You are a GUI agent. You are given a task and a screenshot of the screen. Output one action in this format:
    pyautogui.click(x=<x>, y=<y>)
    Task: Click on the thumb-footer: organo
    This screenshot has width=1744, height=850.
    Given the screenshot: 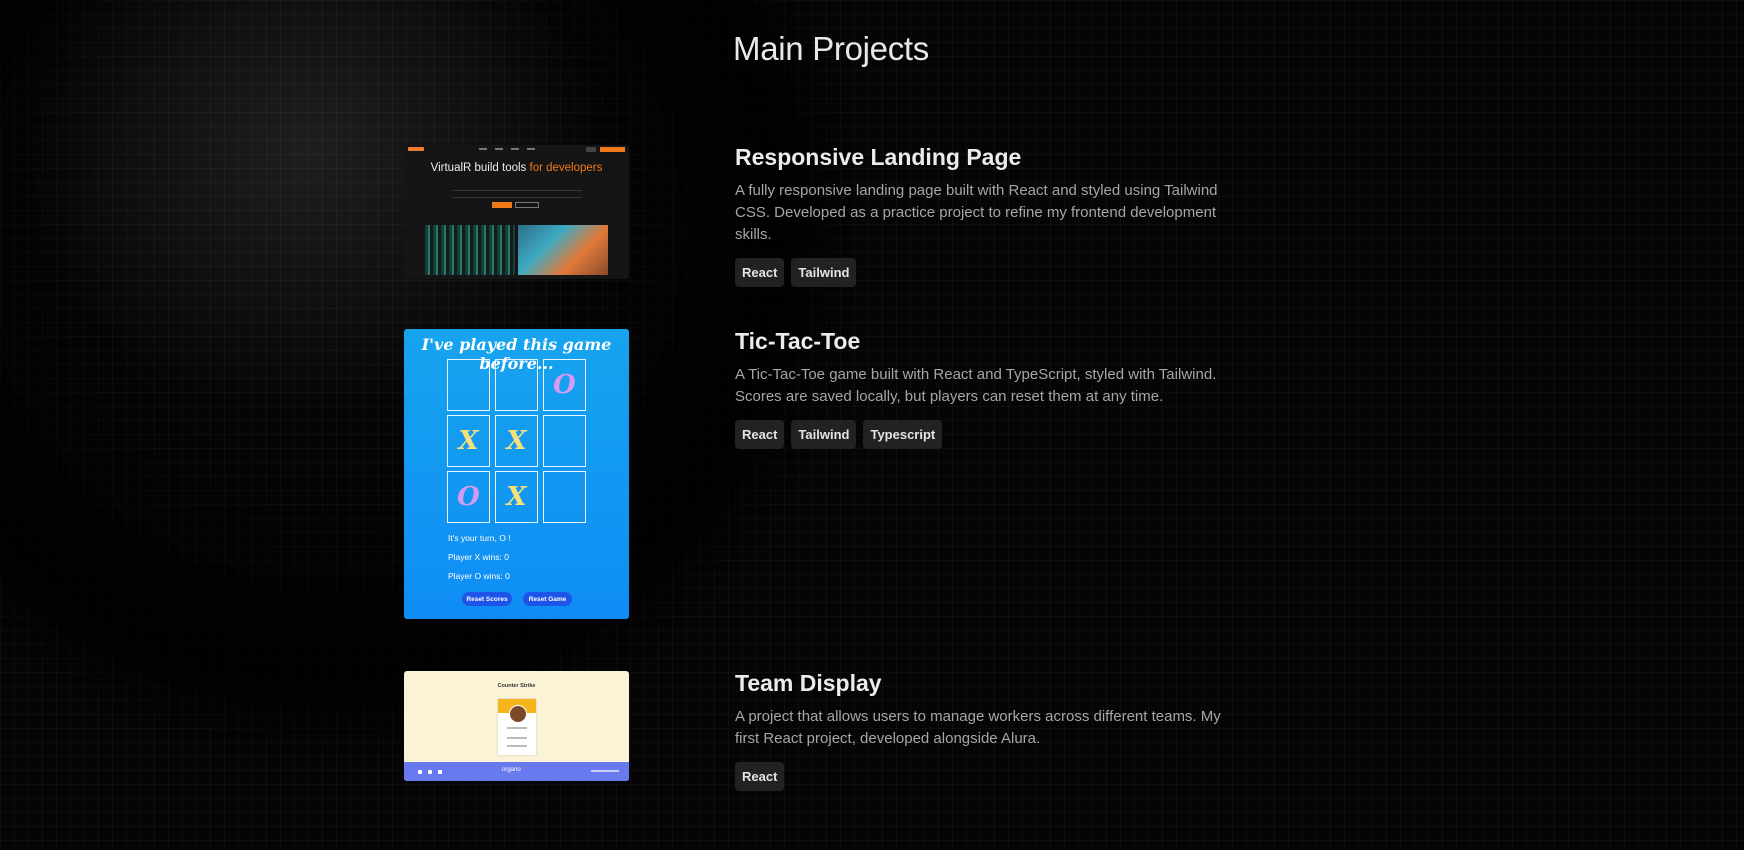 What is the action you would take?
    pyautogui.click(x=516, y=771)
    